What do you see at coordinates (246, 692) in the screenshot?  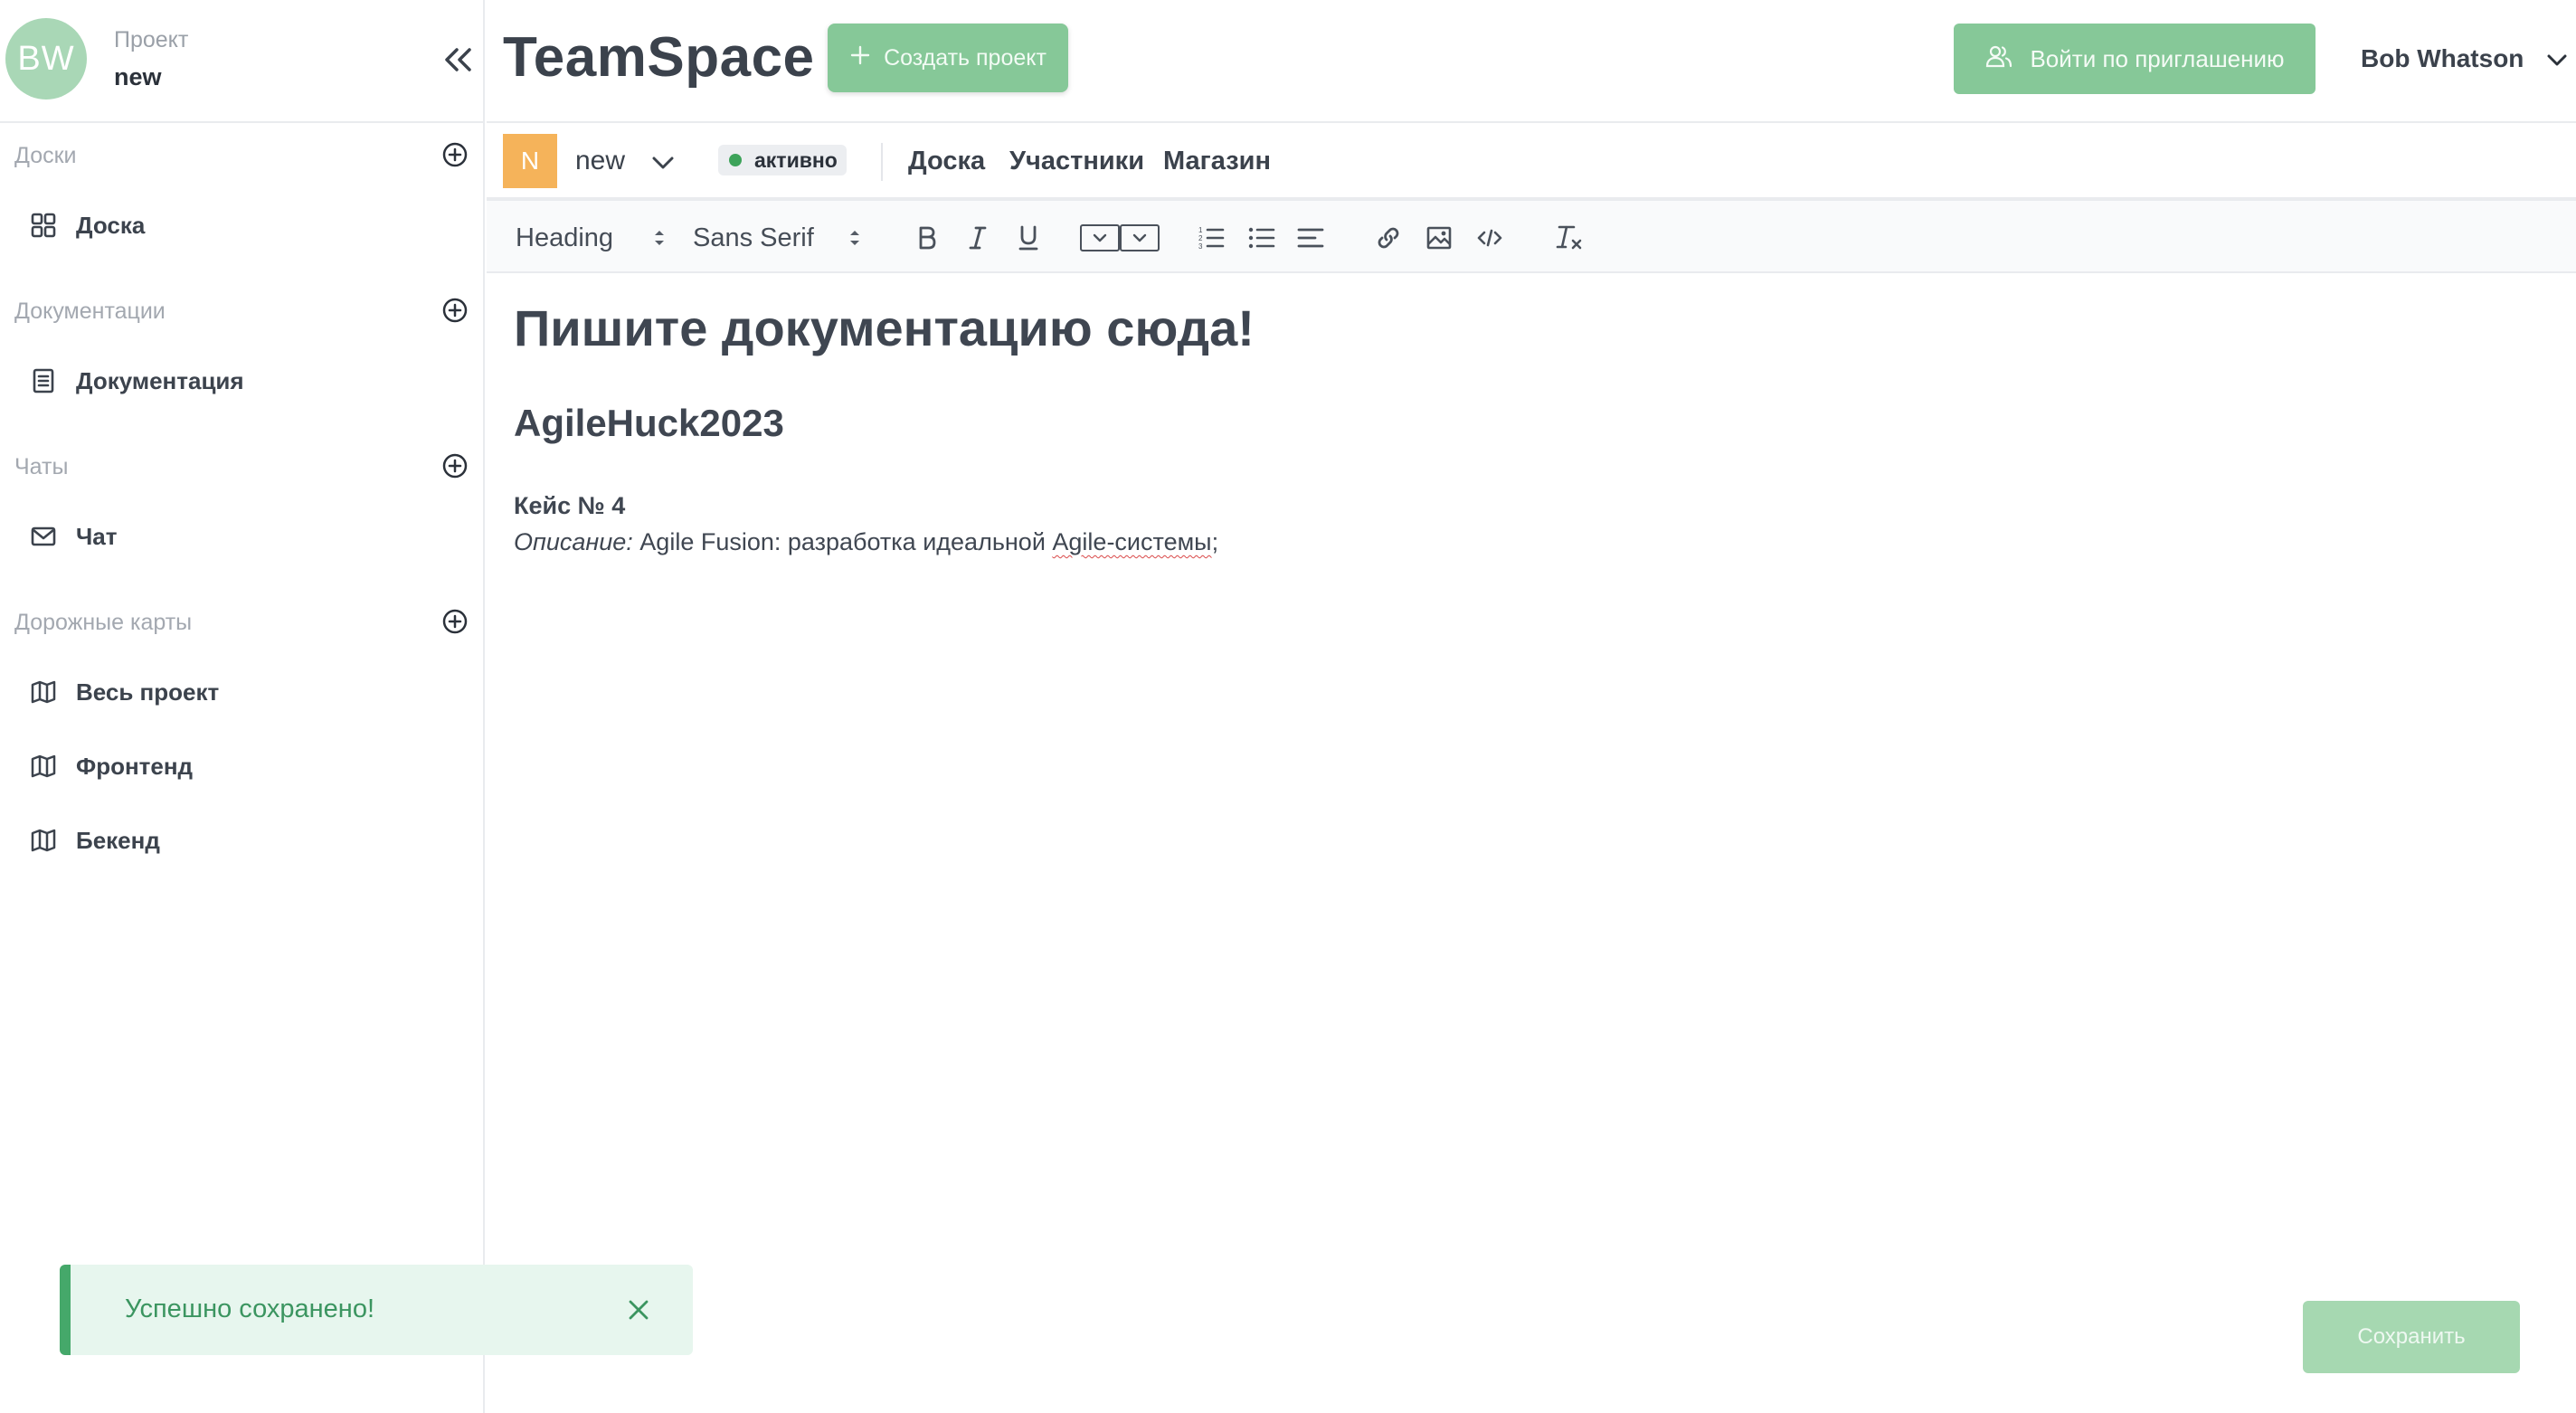 I see `sidebar-item-roadmap-all: Весь проект` at bounding box center [246, 692].